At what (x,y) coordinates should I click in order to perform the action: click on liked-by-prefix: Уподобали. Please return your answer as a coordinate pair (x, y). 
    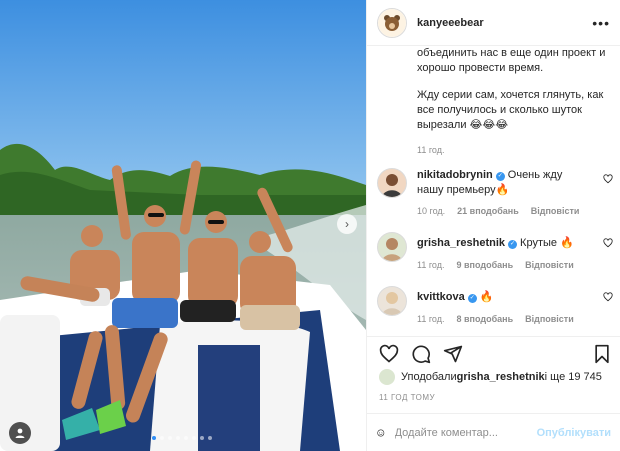
    Looking at the image, I should click on (429, 377).